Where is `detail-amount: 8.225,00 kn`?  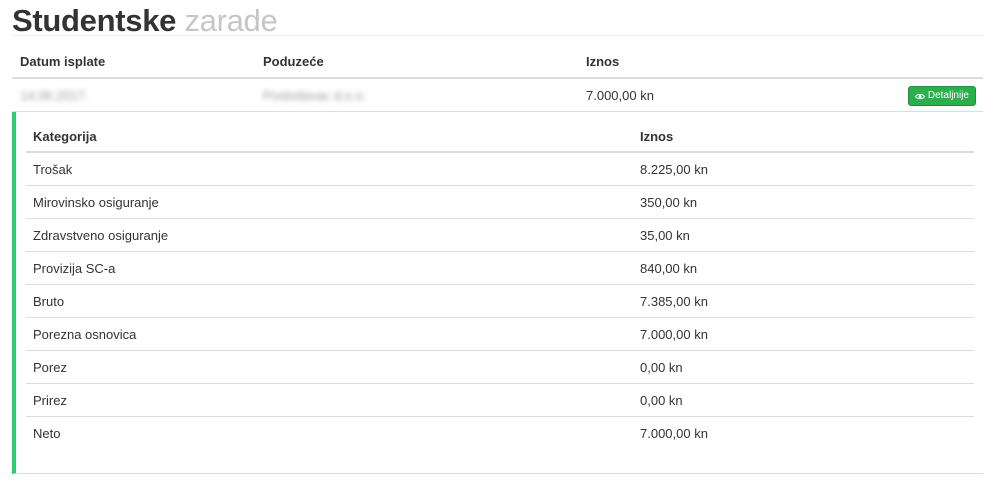 detail-amount: 8.225,00 kn is located at coordinates (674, 169).